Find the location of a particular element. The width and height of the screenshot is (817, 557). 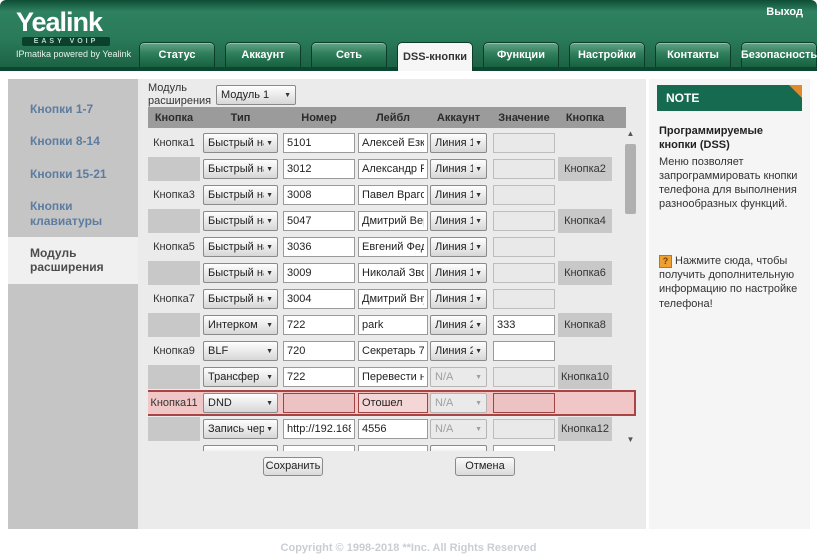

type-dropdown: Интерком ▼ is located at coordinates (240, 325).